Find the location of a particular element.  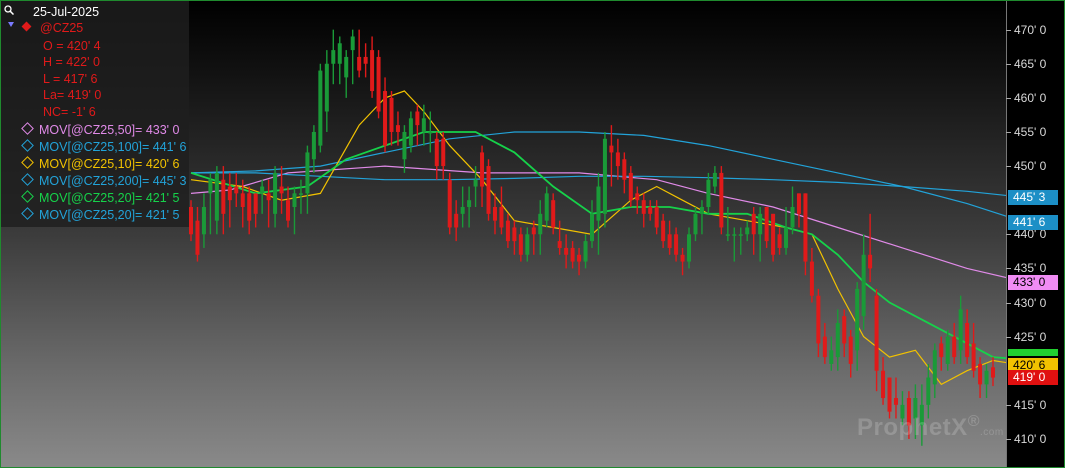

legend-study-ma50: MOV[@CZ25,50]= 433' 0 is located at coordinates (100, 130).